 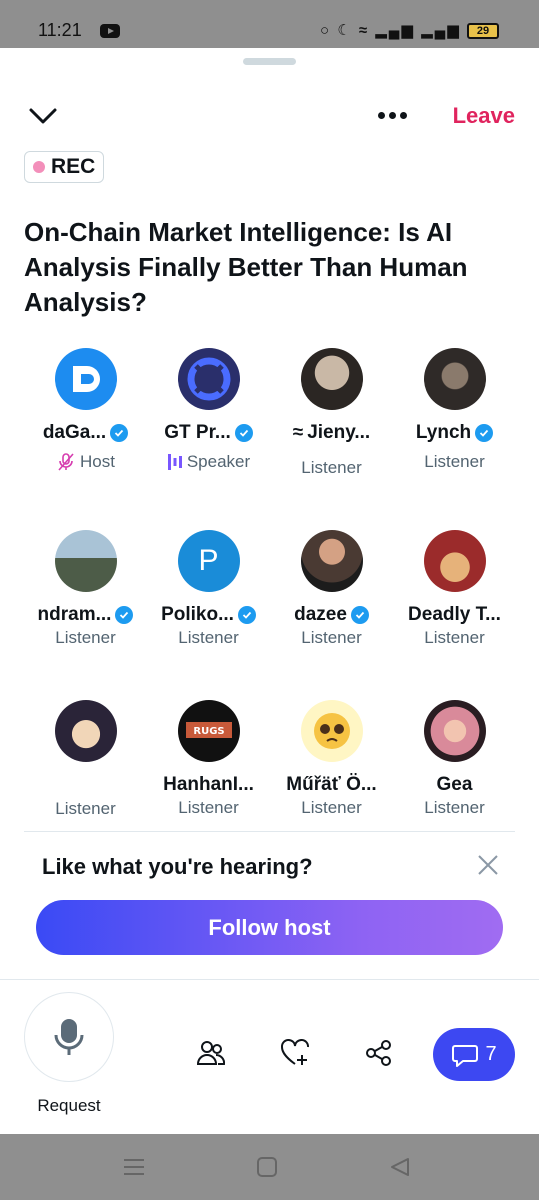 What do you see at coordinates (69, 1105) in the screenshot?
I see `request-label: Request` at bounding box center [69, 1105].